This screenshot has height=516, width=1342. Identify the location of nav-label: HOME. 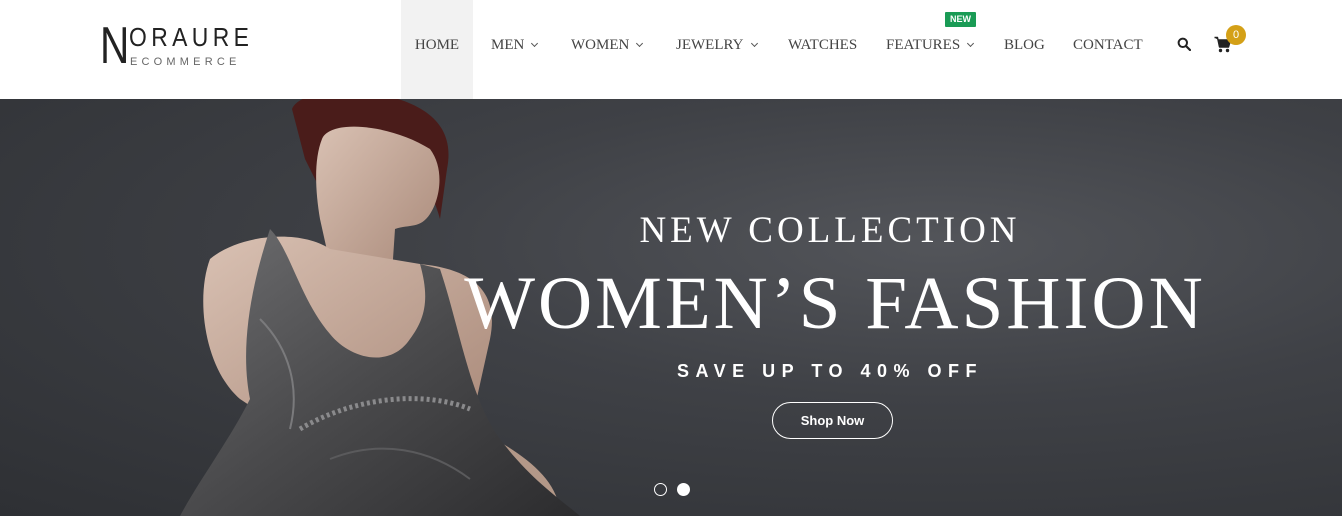
(437, 45).